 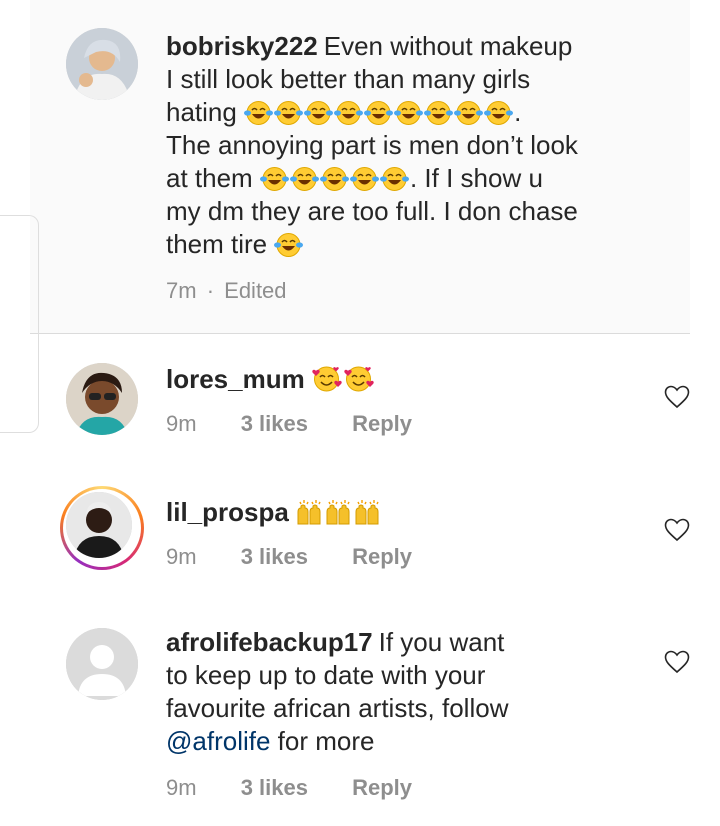 I want to click on comment-text: lores_mum, so click(x=388, y=379).